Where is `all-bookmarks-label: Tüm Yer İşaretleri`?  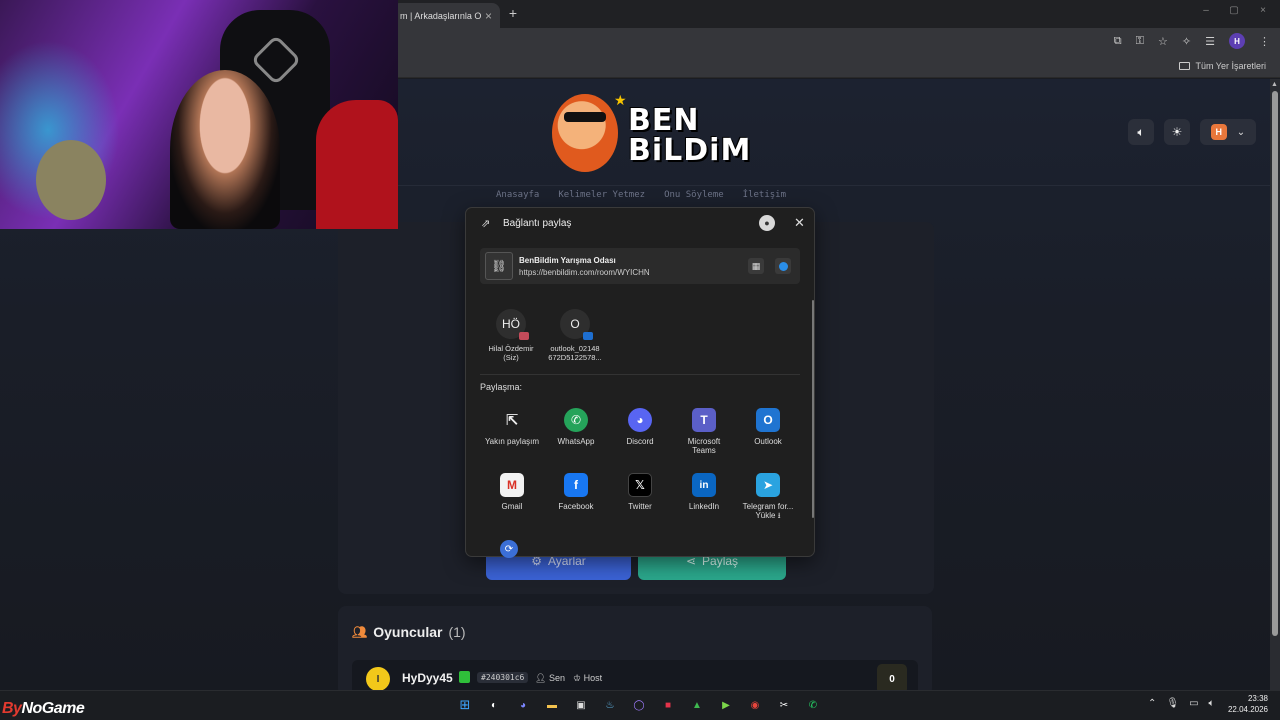 all-bookmarks-label: Tüm Yer İşaretleri is located at coordinates (1230, 66).